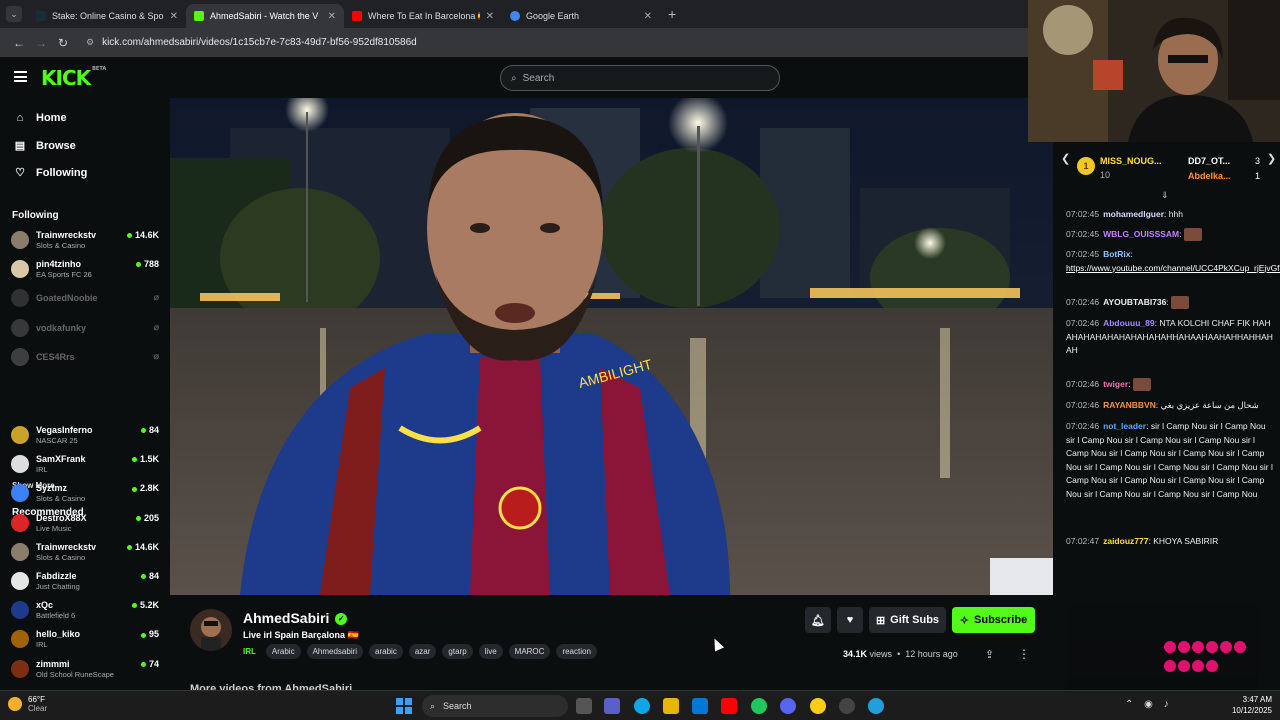 This screenshot has width=1280, height=720. Describe the element at coordinates (1250, 705) in the screenshot. I see `clock: 3:47 AM 10/12/2025` at that location.